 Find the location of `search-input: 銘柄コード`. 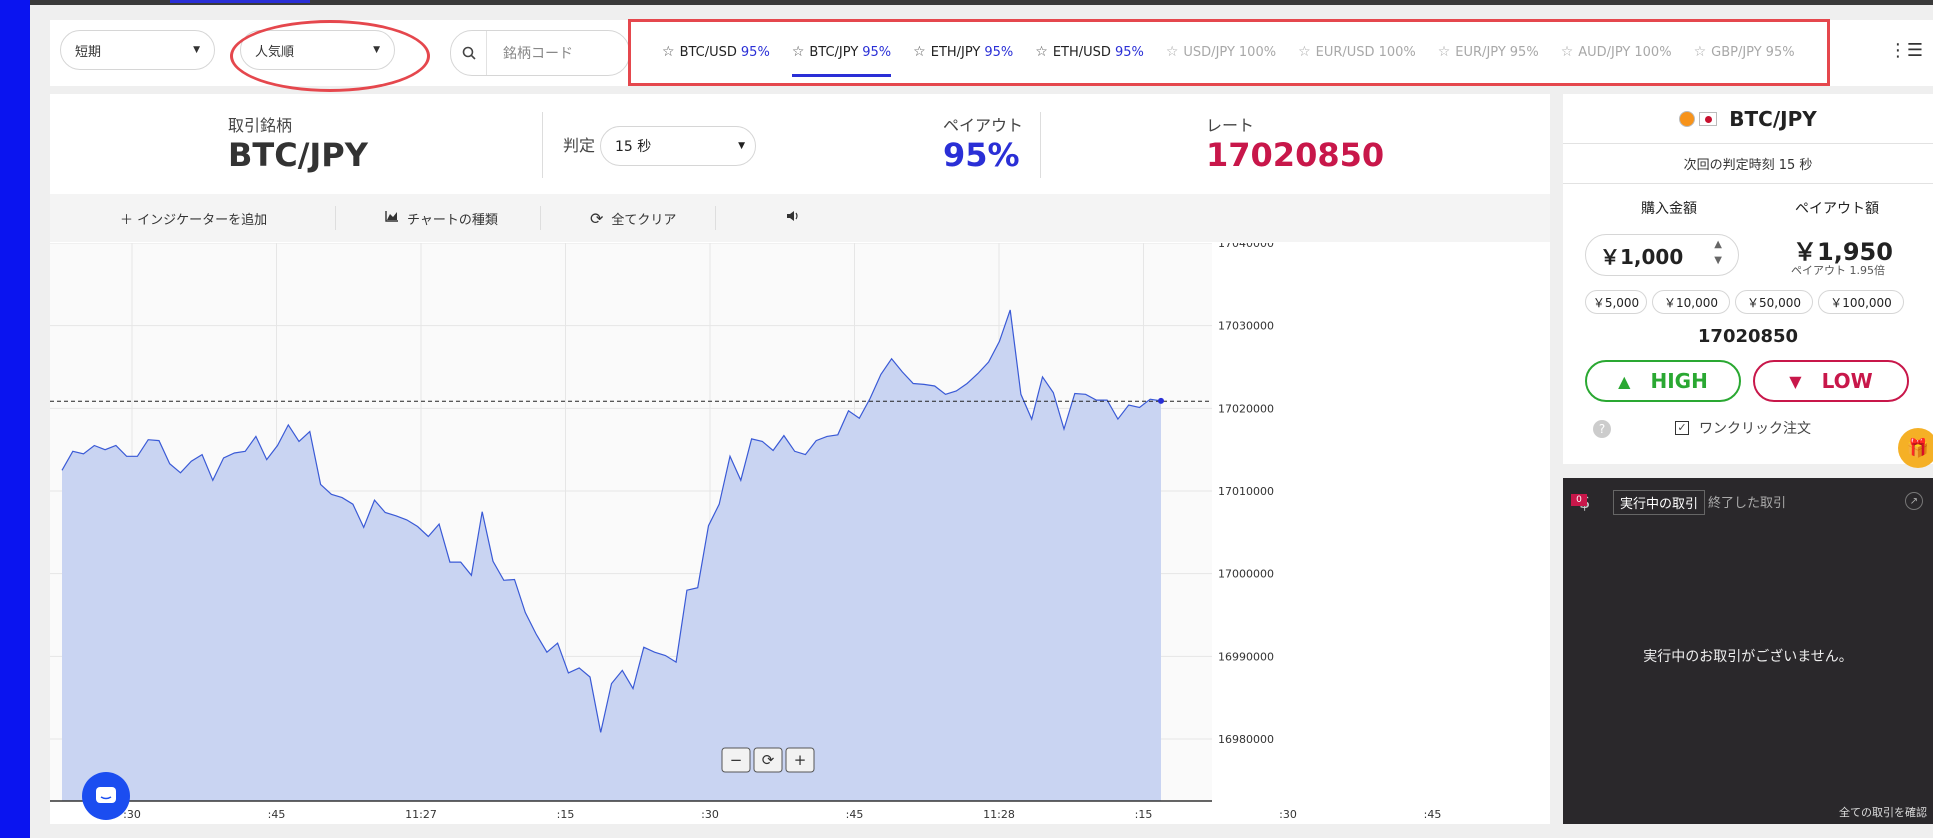

search-input: 銘柄コード is located at coordinates (530, 53).